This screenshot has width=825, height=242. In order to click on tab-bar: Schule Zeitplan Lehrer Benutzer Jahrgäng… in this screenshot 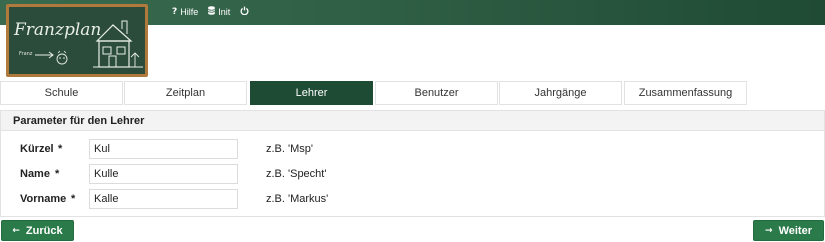, I will do `click(412, 93)`.